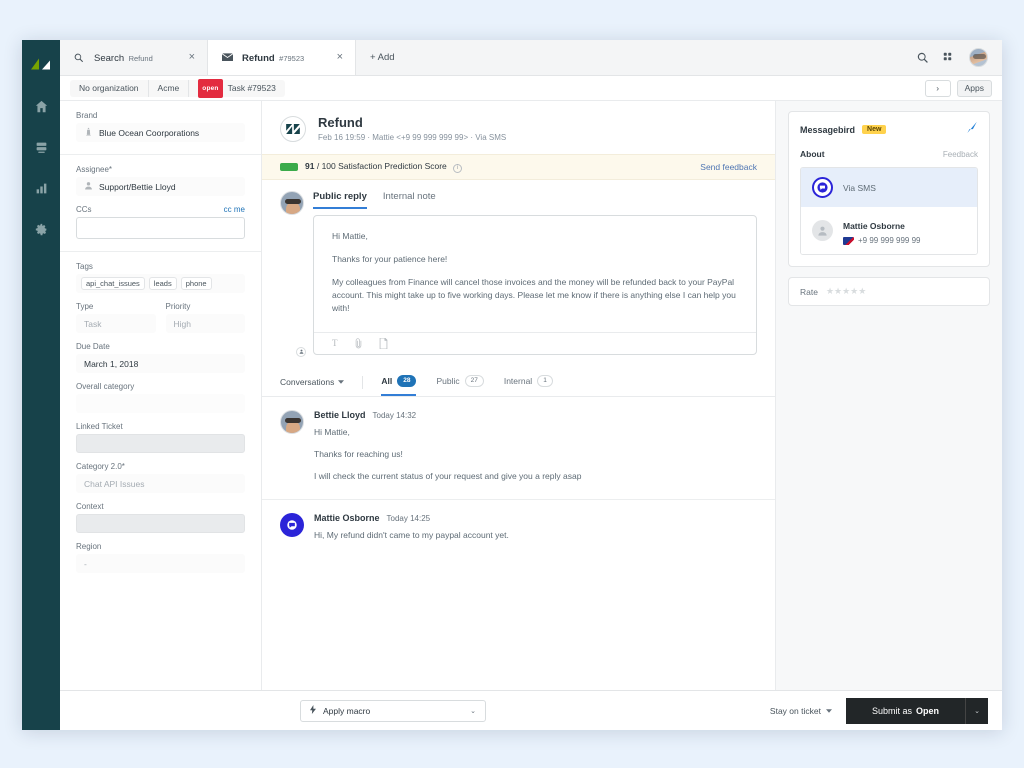 Image resolution: width=1024 pixels, height=768 pixels. What do you see at coordinates (41, 63) in the screenshot?
I see `zendesk-logo` at bounding box center [41, 63].